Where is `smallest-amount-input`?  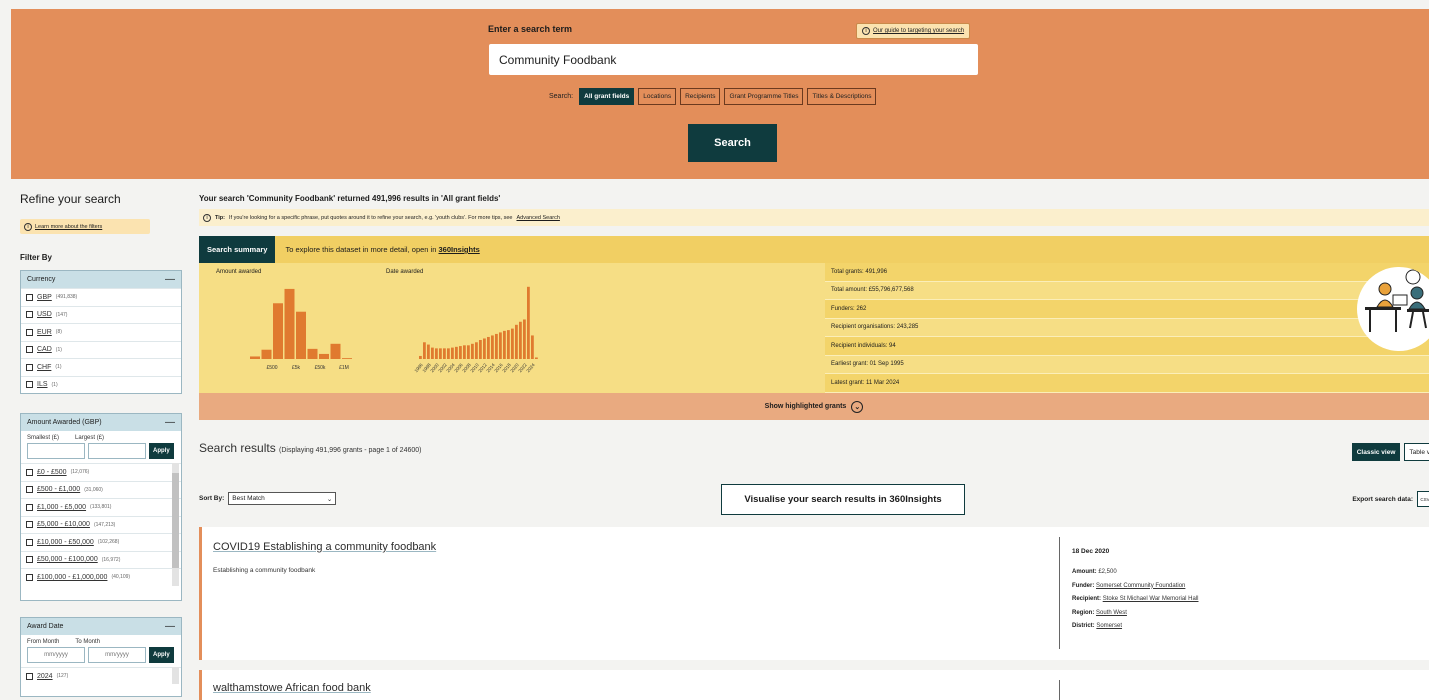
smallest-amount-input is located at coordinates (56, 451).